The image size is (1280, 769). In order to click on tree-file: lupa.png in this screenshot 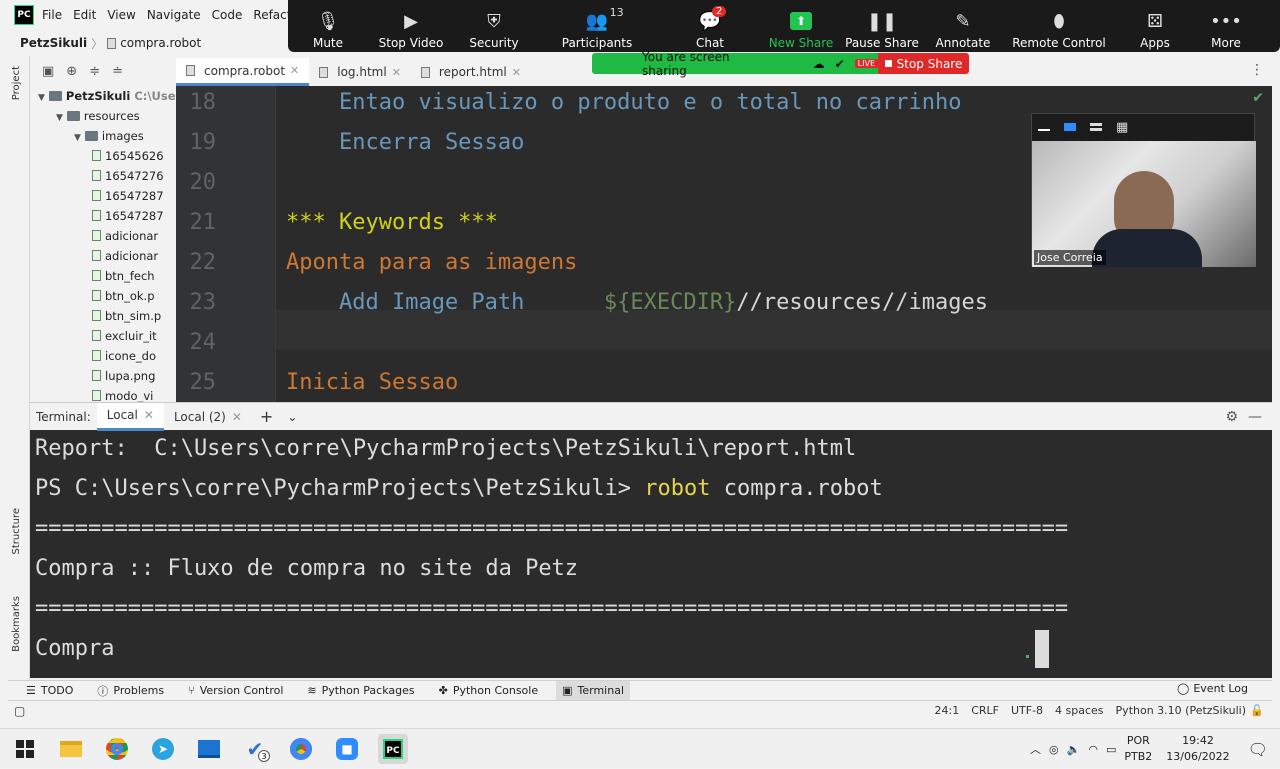, I will do `click(103, 376)`.